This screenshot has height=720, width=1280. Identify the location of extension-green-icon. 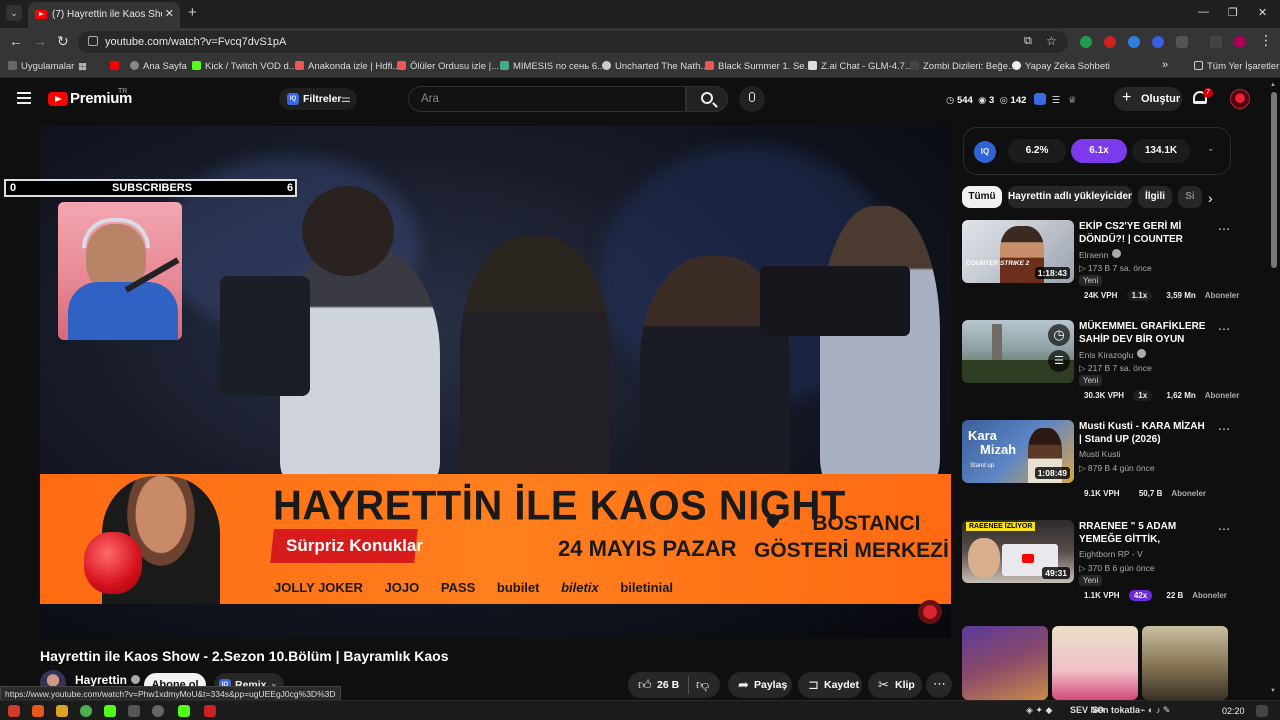
(1086, 42).